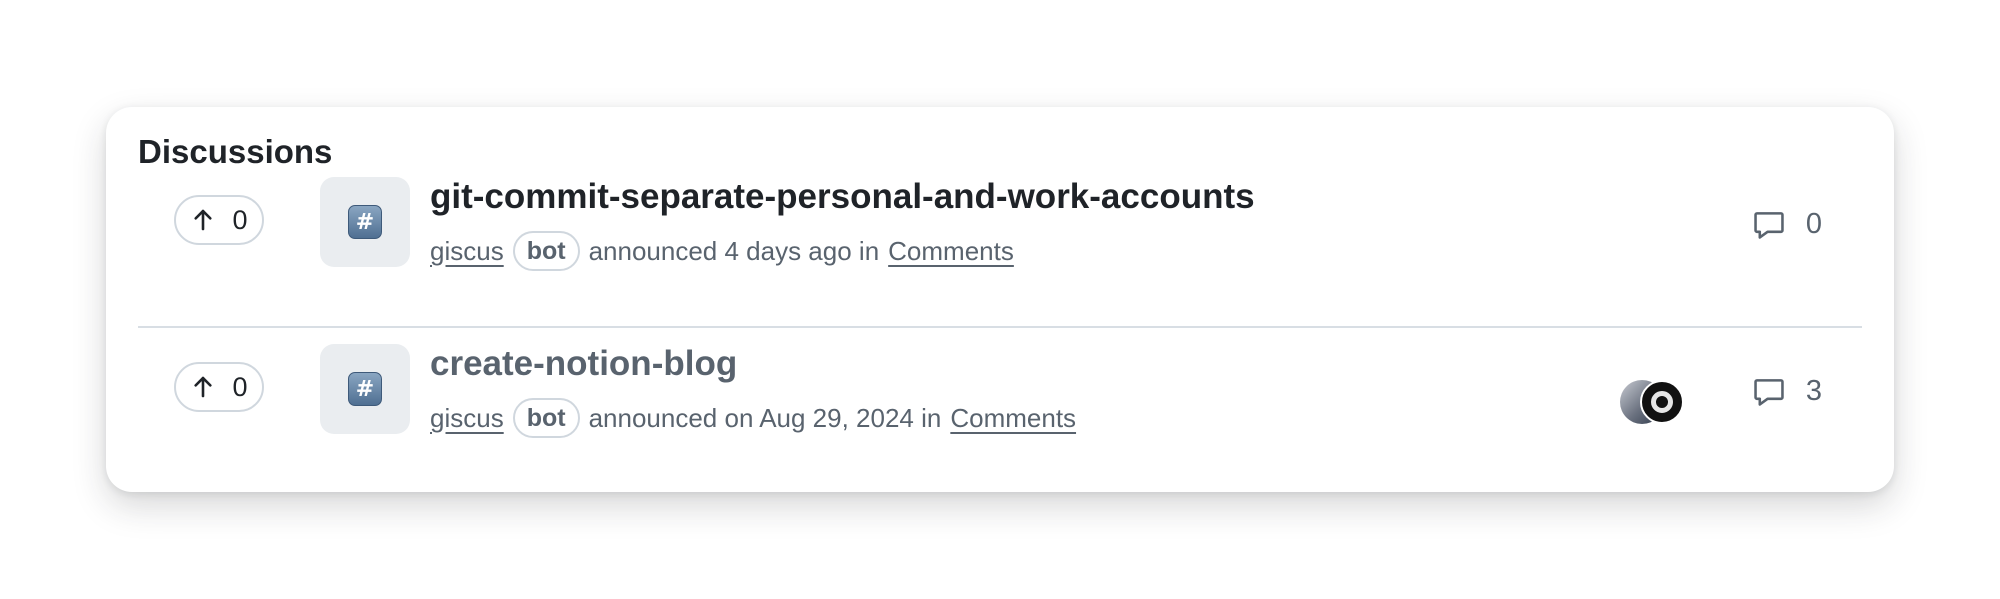 The width and height of the screenshot is (2000, 599). I want to click on participant-avatars, so click(1653, 402).